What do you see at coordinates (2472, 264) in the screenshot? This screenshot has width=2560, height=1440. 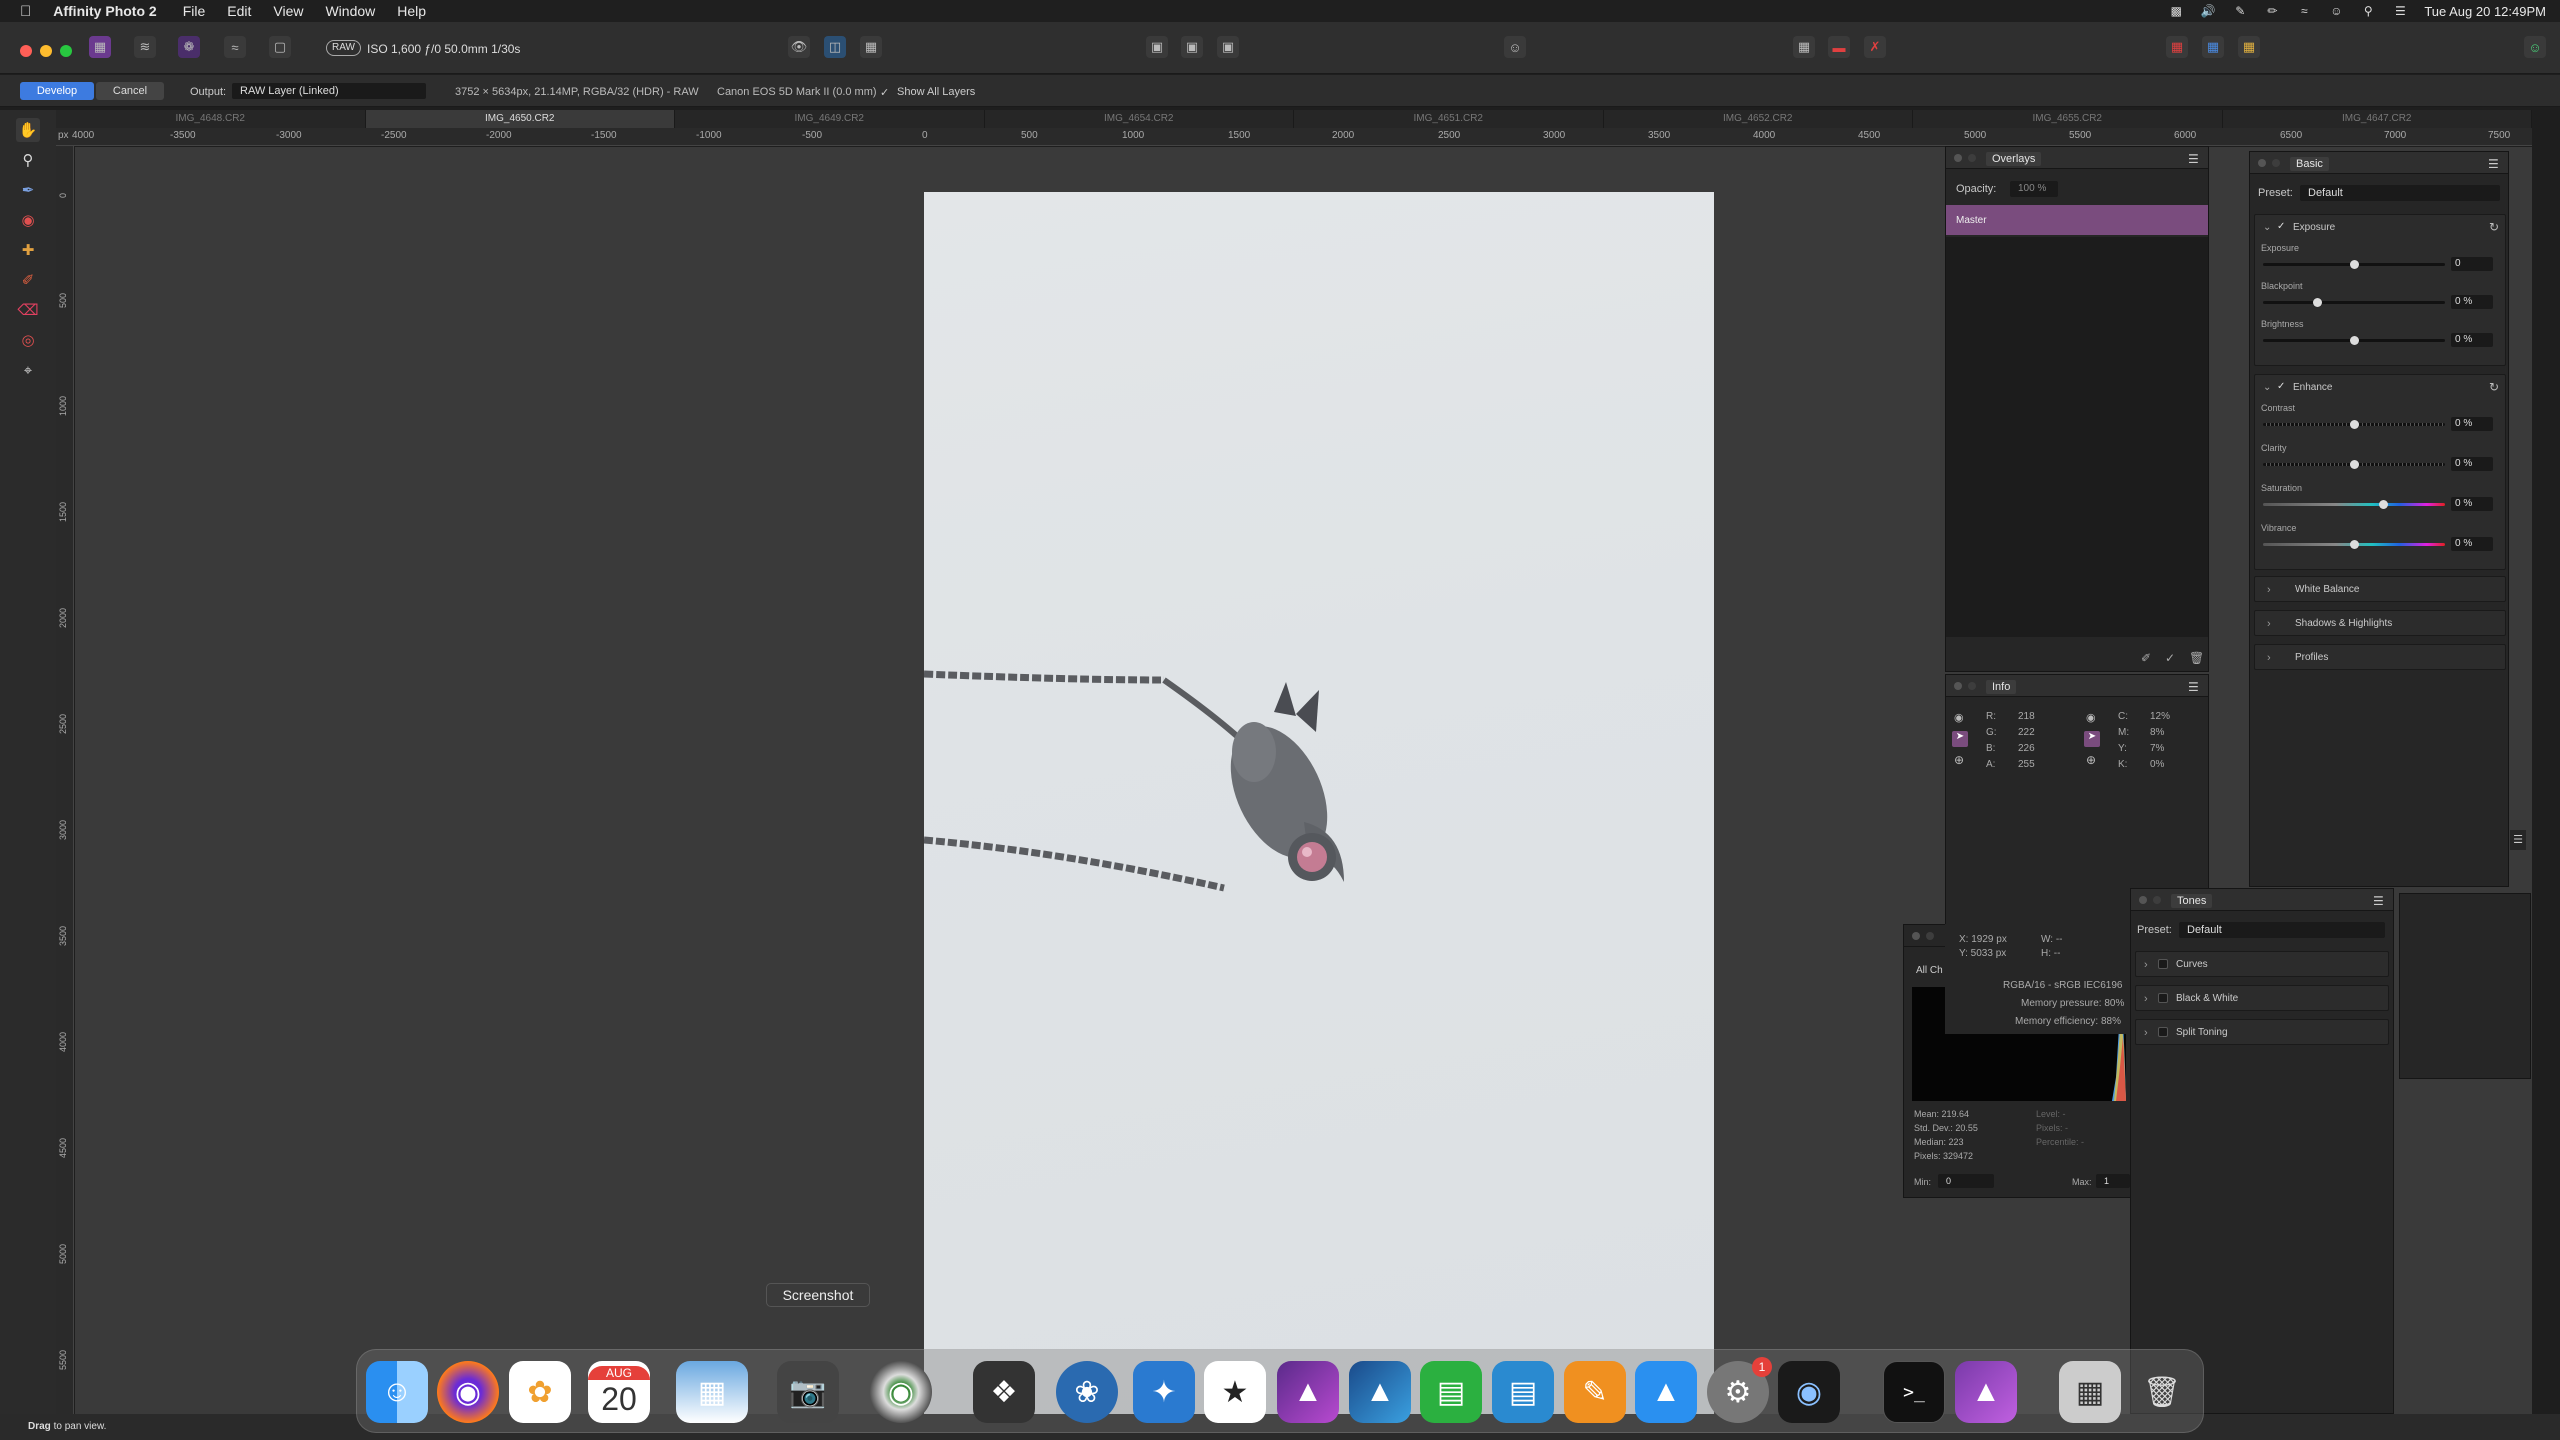 I see `exposure-value: 0` at bounding box center [2472, 264].